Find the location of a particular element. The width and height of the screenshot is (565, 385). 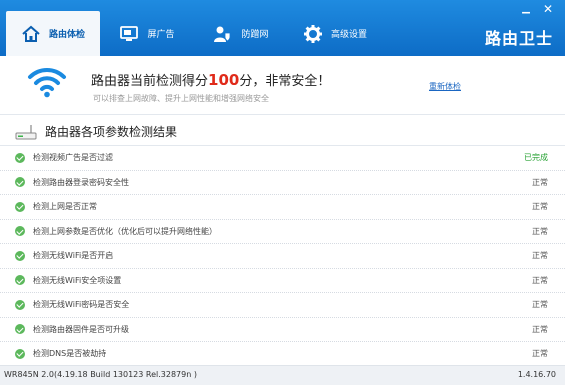

tab-label: 路由体检 is located at coordinates (66, 35).